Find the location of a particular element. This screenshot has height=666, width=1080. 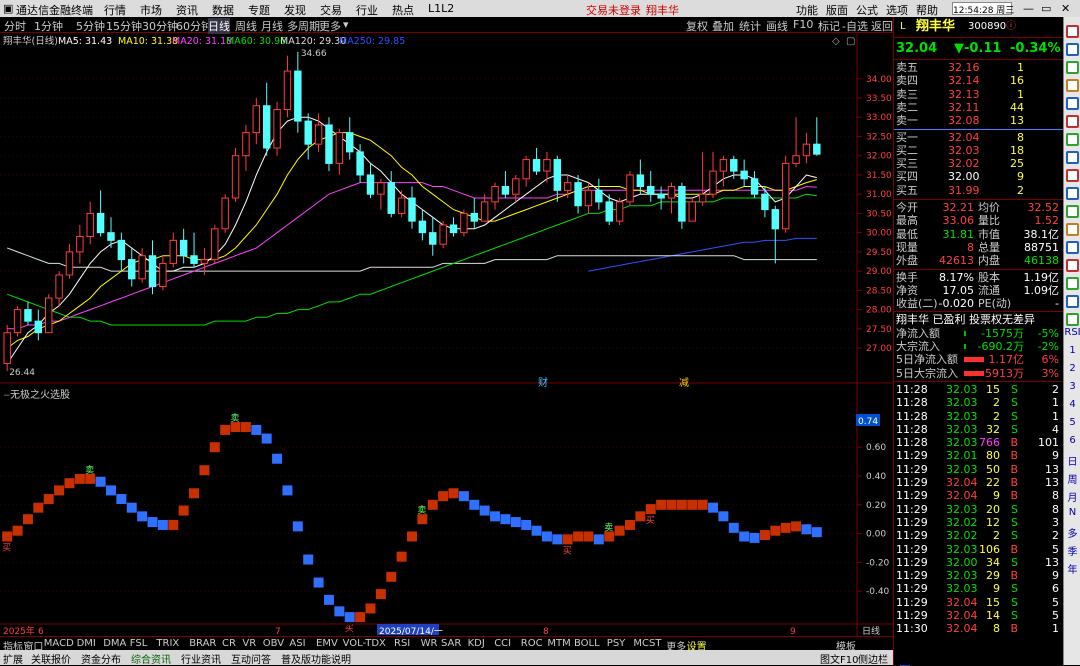

bottom-tab-5: 互动问答 is located at coordinates (251, 658).